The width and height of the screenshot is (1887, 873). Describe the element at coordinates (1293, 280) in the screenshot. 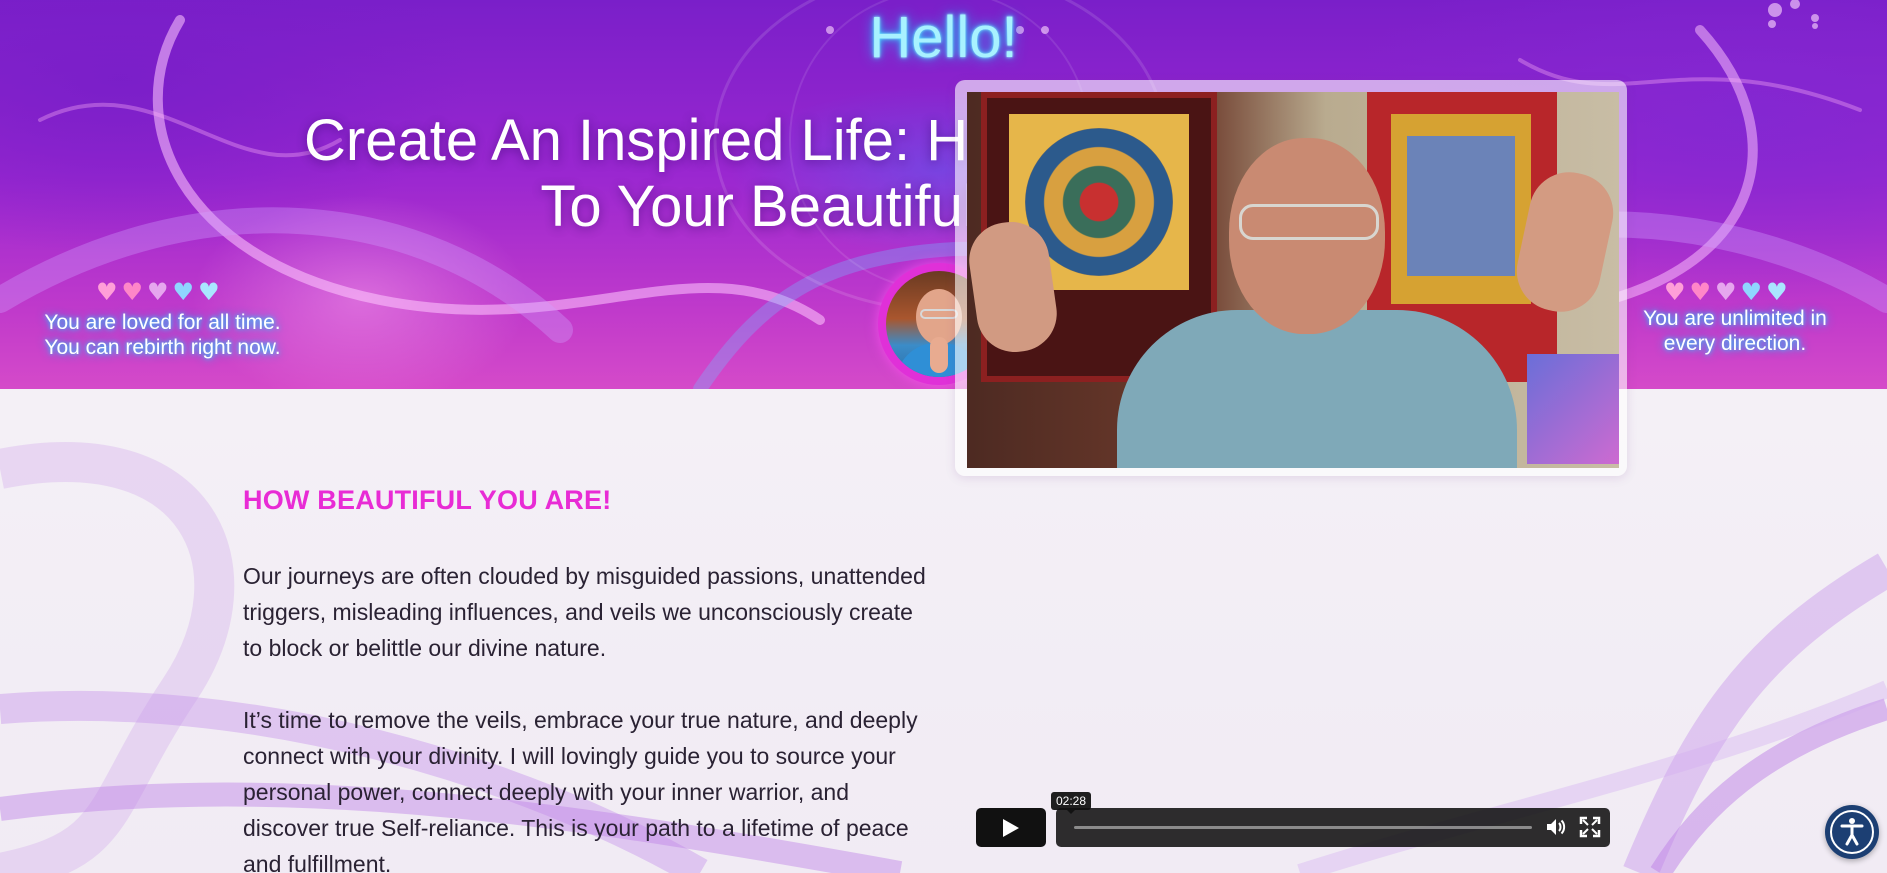

I see `video-player` at that location.